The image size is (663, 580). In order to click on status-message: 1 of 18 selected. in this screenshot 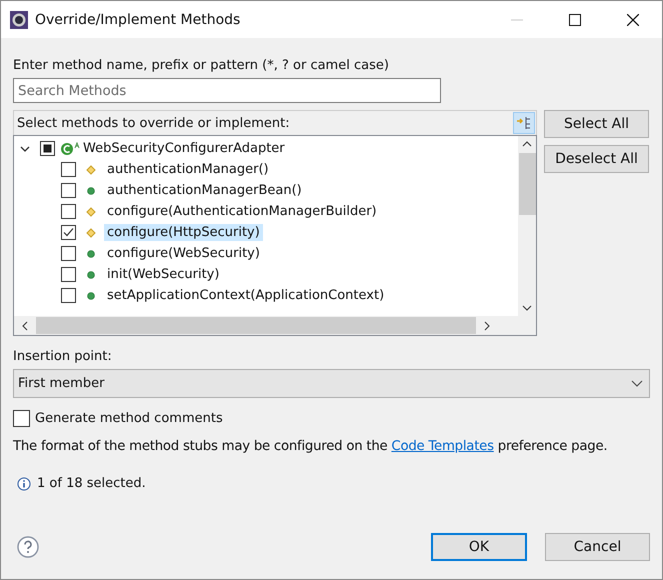, I will do `click(91, 483)`.